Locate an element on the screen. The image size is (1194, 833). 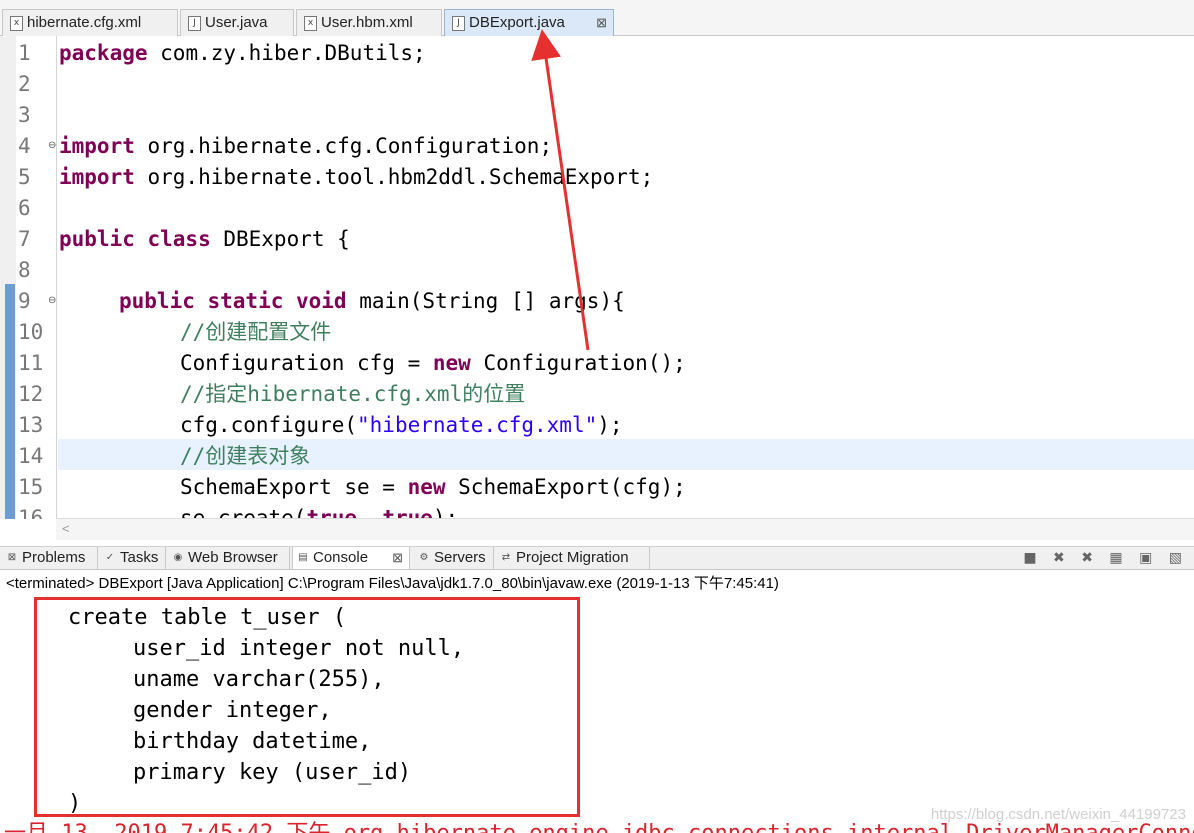
terminate-icon: ■ is located at coordinates (1032, 558).